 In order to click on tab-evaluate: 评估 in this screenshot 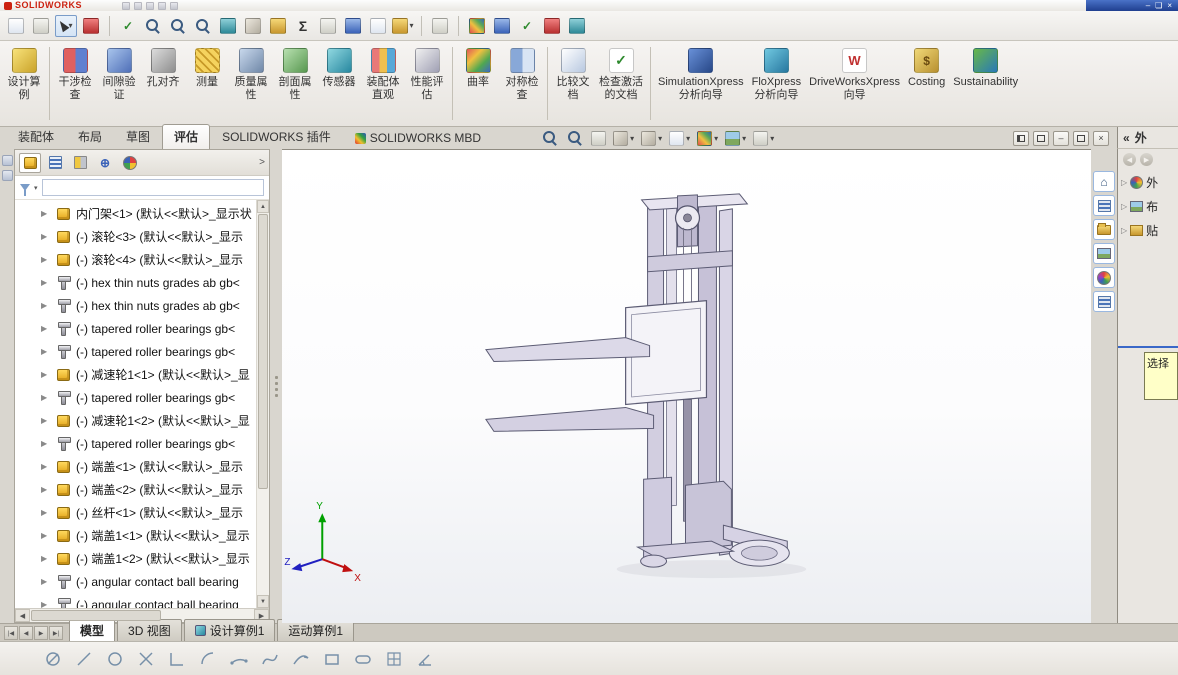, I will do `click(186, 136)`.